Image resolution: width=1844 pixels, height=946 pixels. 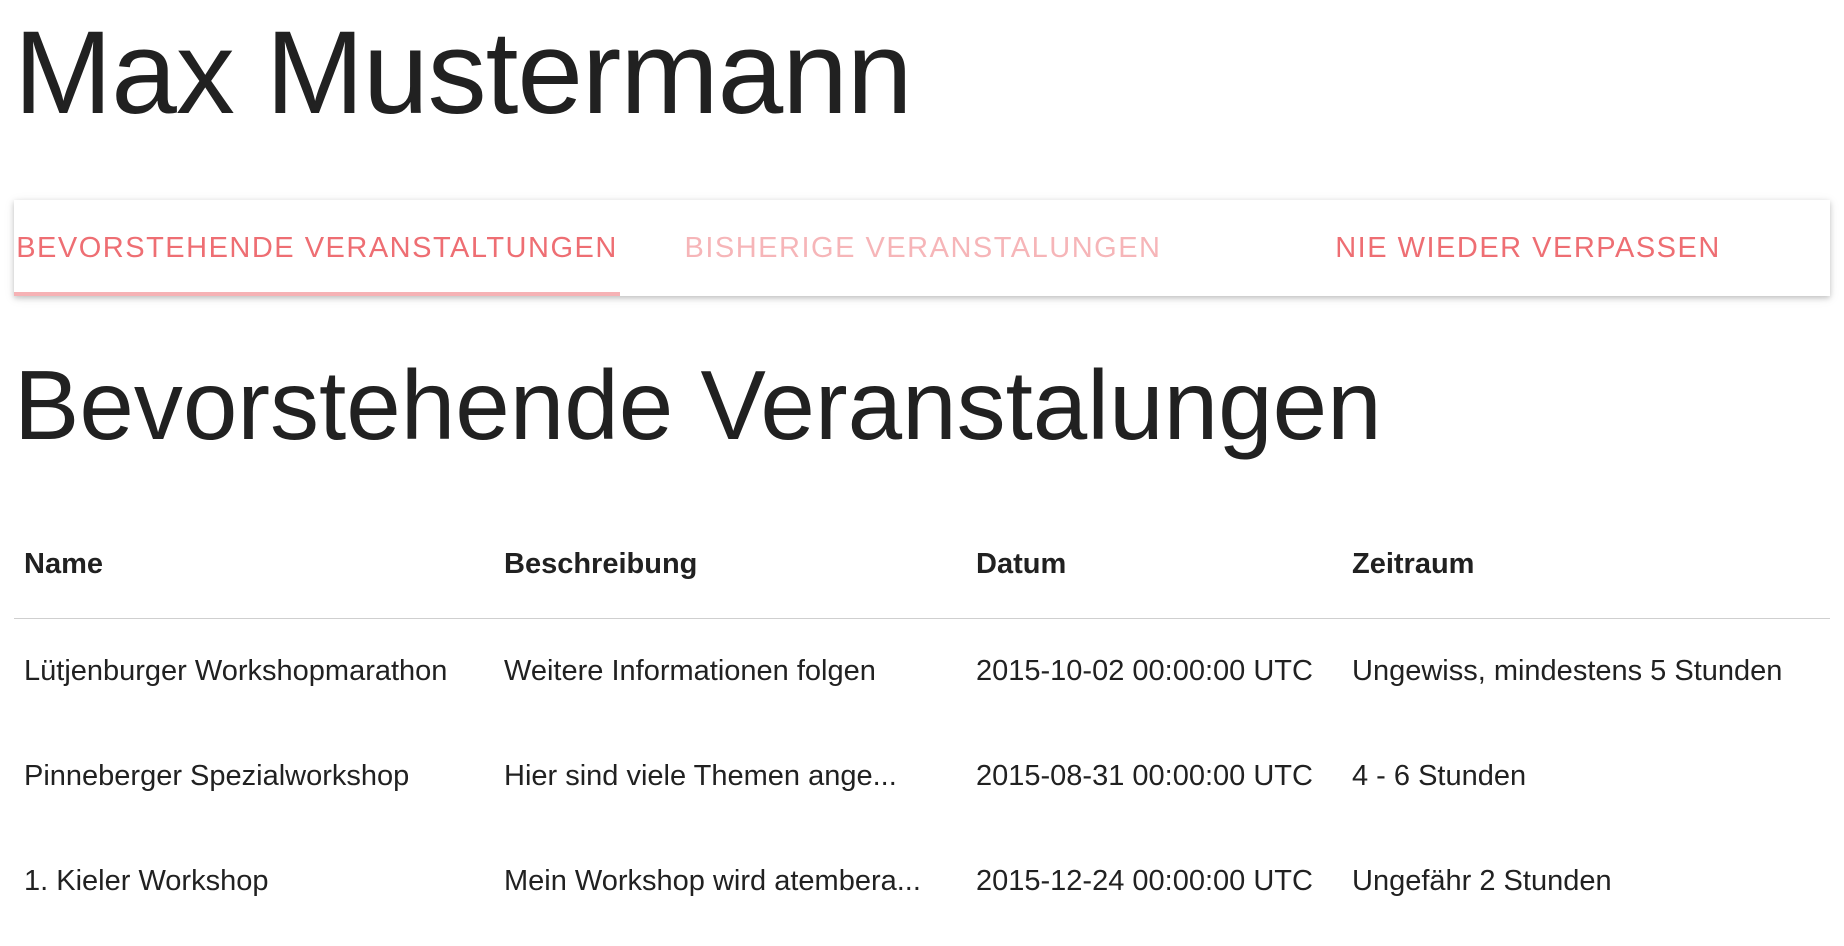 I want to click on event-duration-cell: 4 - 6 Stunden, so click(x=1439, y=776).